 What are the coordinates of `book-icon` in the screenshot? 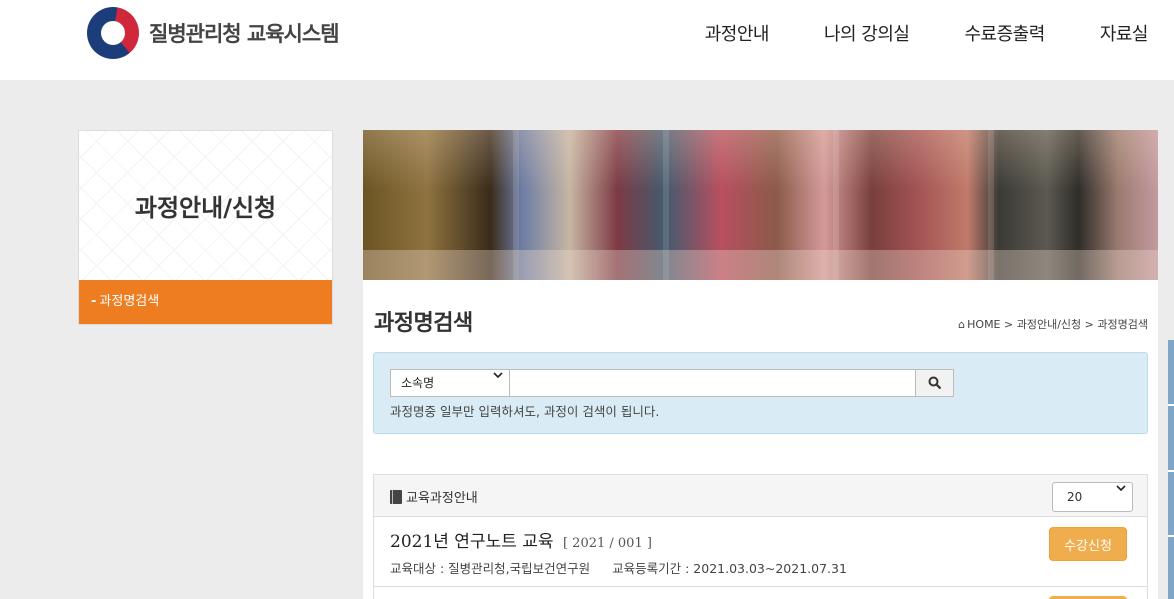 It's located at (396, 496).